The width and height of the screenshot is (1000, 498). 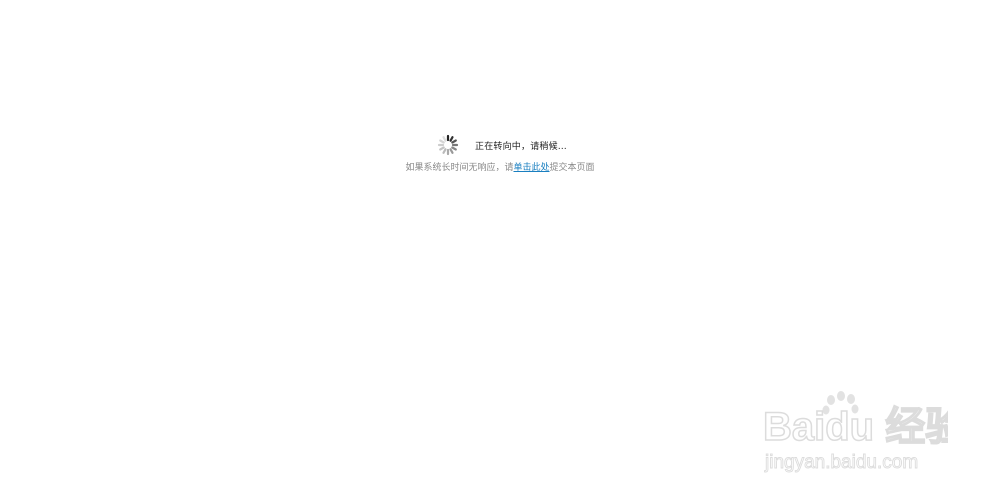 What do you see at coordinates (572, 168) in the screenshot?
I see `hint-suffix: 提交本页面` at bounding box center [572, 168].